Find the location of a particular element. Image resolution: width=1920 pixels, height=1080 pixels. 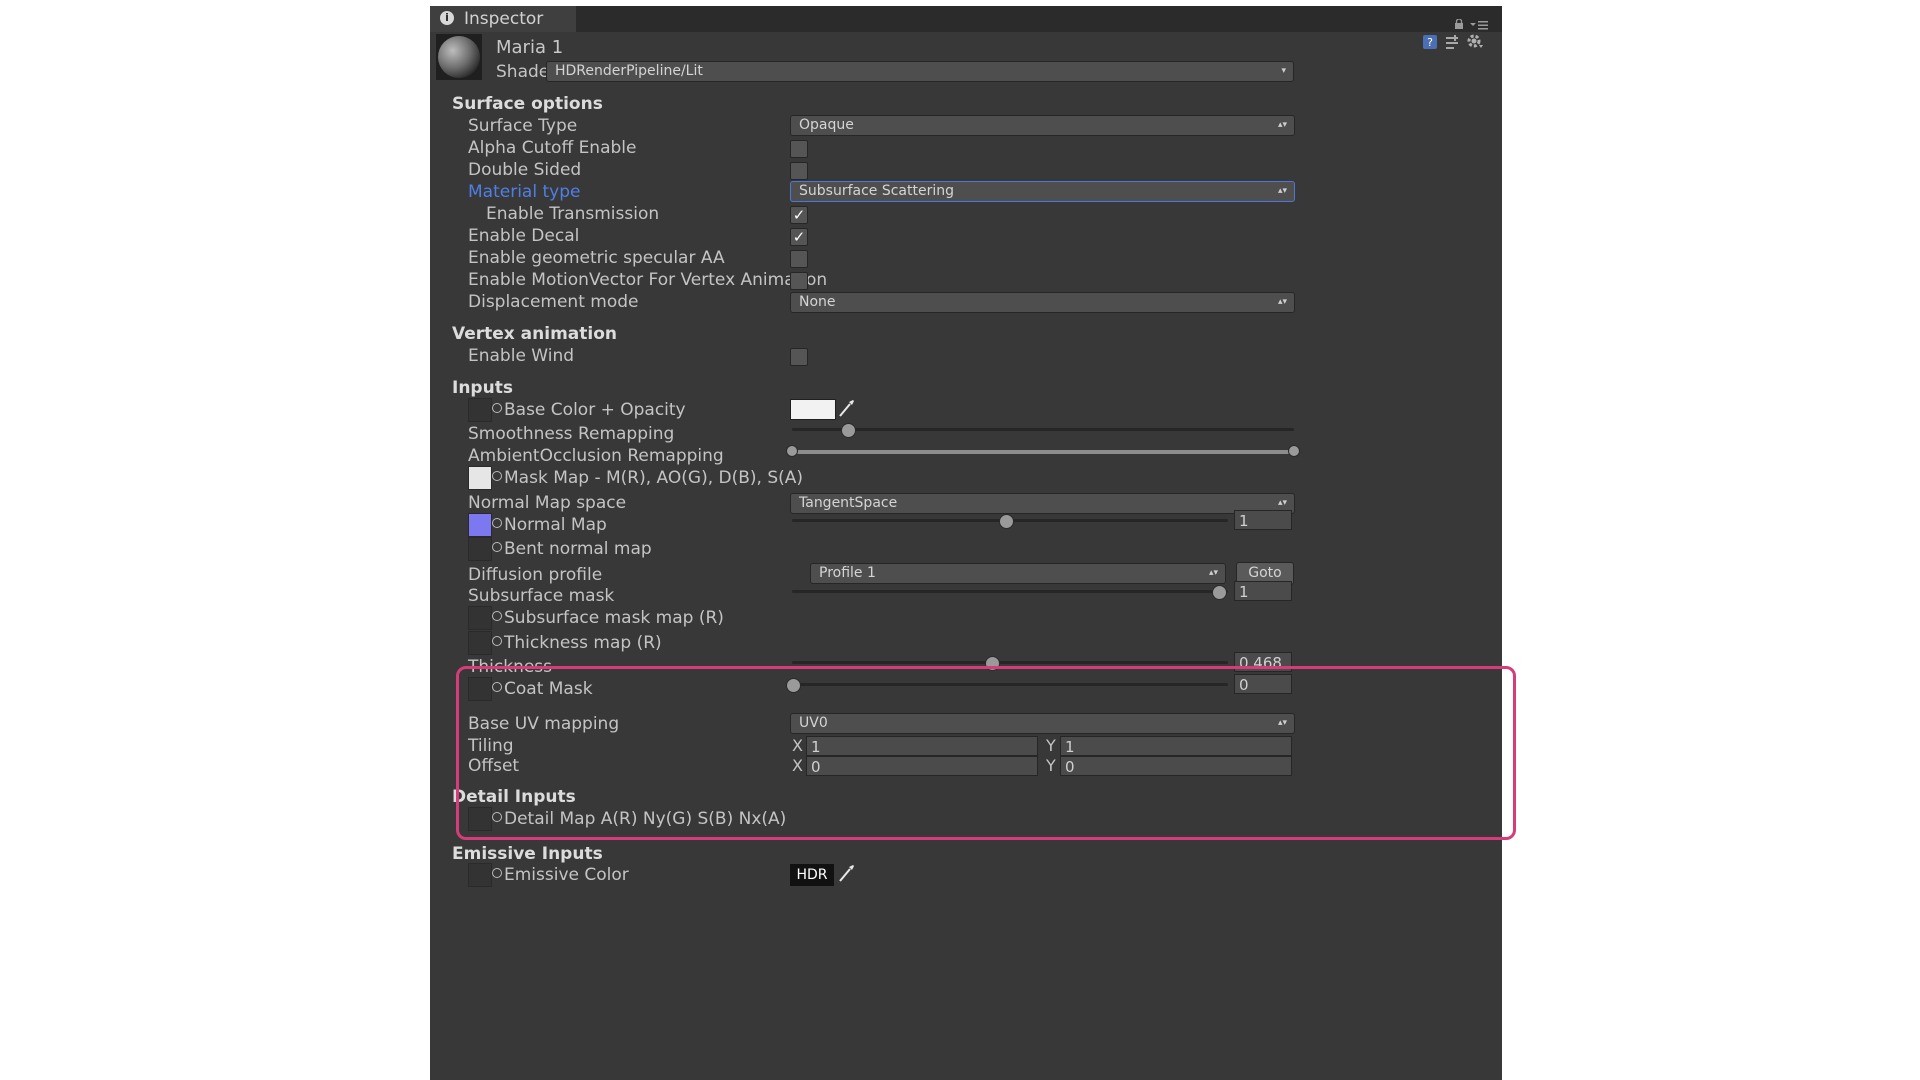

shader-value: HDRenderPipeline/Lit is located at coordinates (629, 71).